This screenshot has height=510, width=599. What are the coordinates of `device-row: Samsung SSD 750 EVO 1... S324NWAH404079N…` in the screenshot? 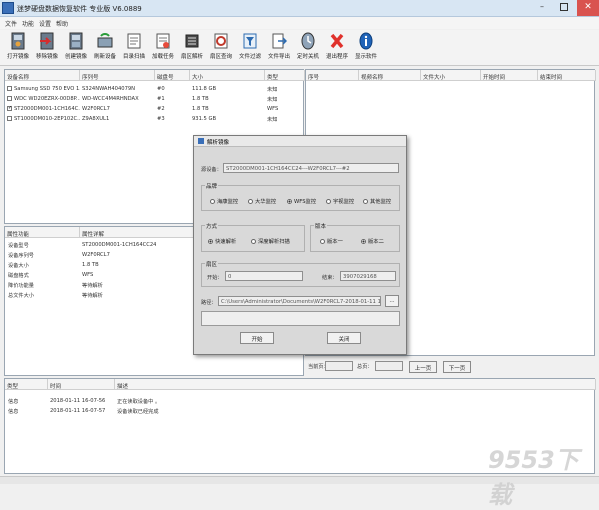 It's located at (154, 89).